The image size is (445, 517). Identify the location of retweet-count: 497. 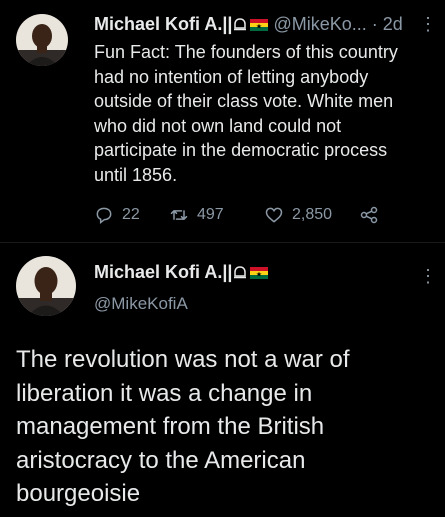
(210, 214).